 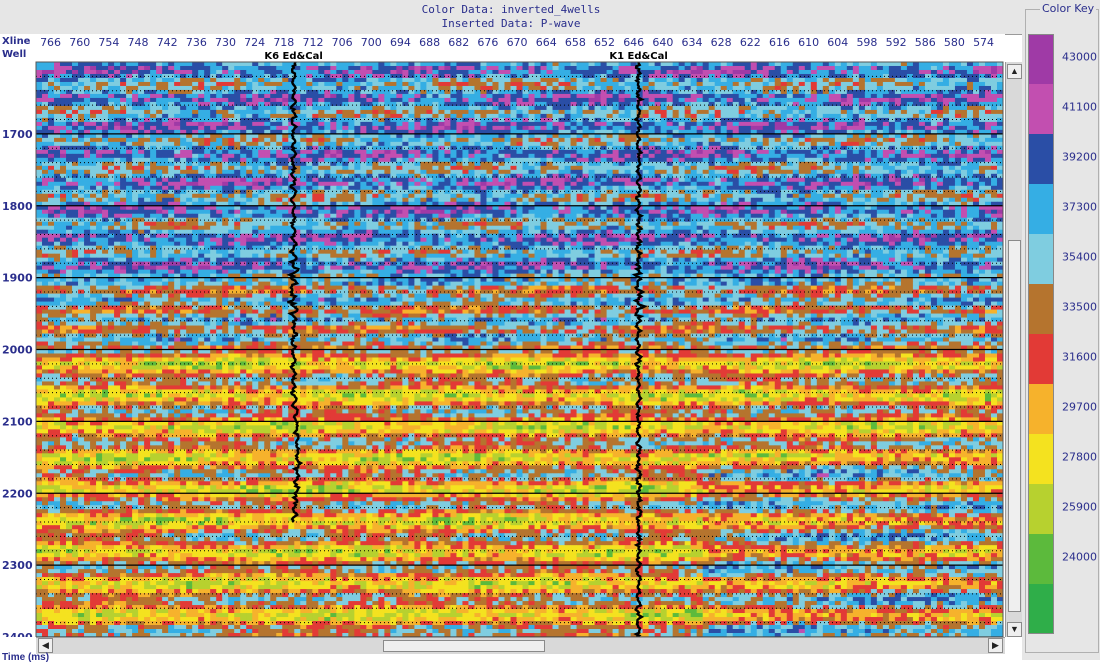 What do you see at coordinates (14, 54) in the screenshot?
I see `well-axis-label: Well` at bounding box center [14, 54].